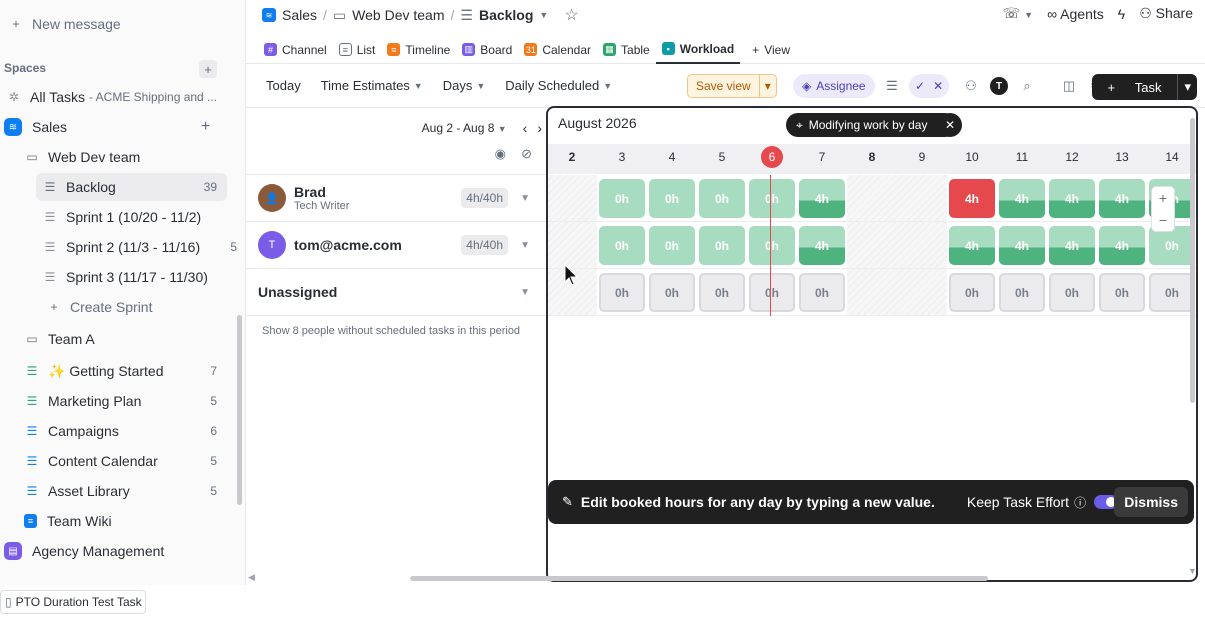 The image size is (1205, 627). Describe the element at coordinates (205, 127) in the screenshot. I see `add-to-sales-button: +` at that location.